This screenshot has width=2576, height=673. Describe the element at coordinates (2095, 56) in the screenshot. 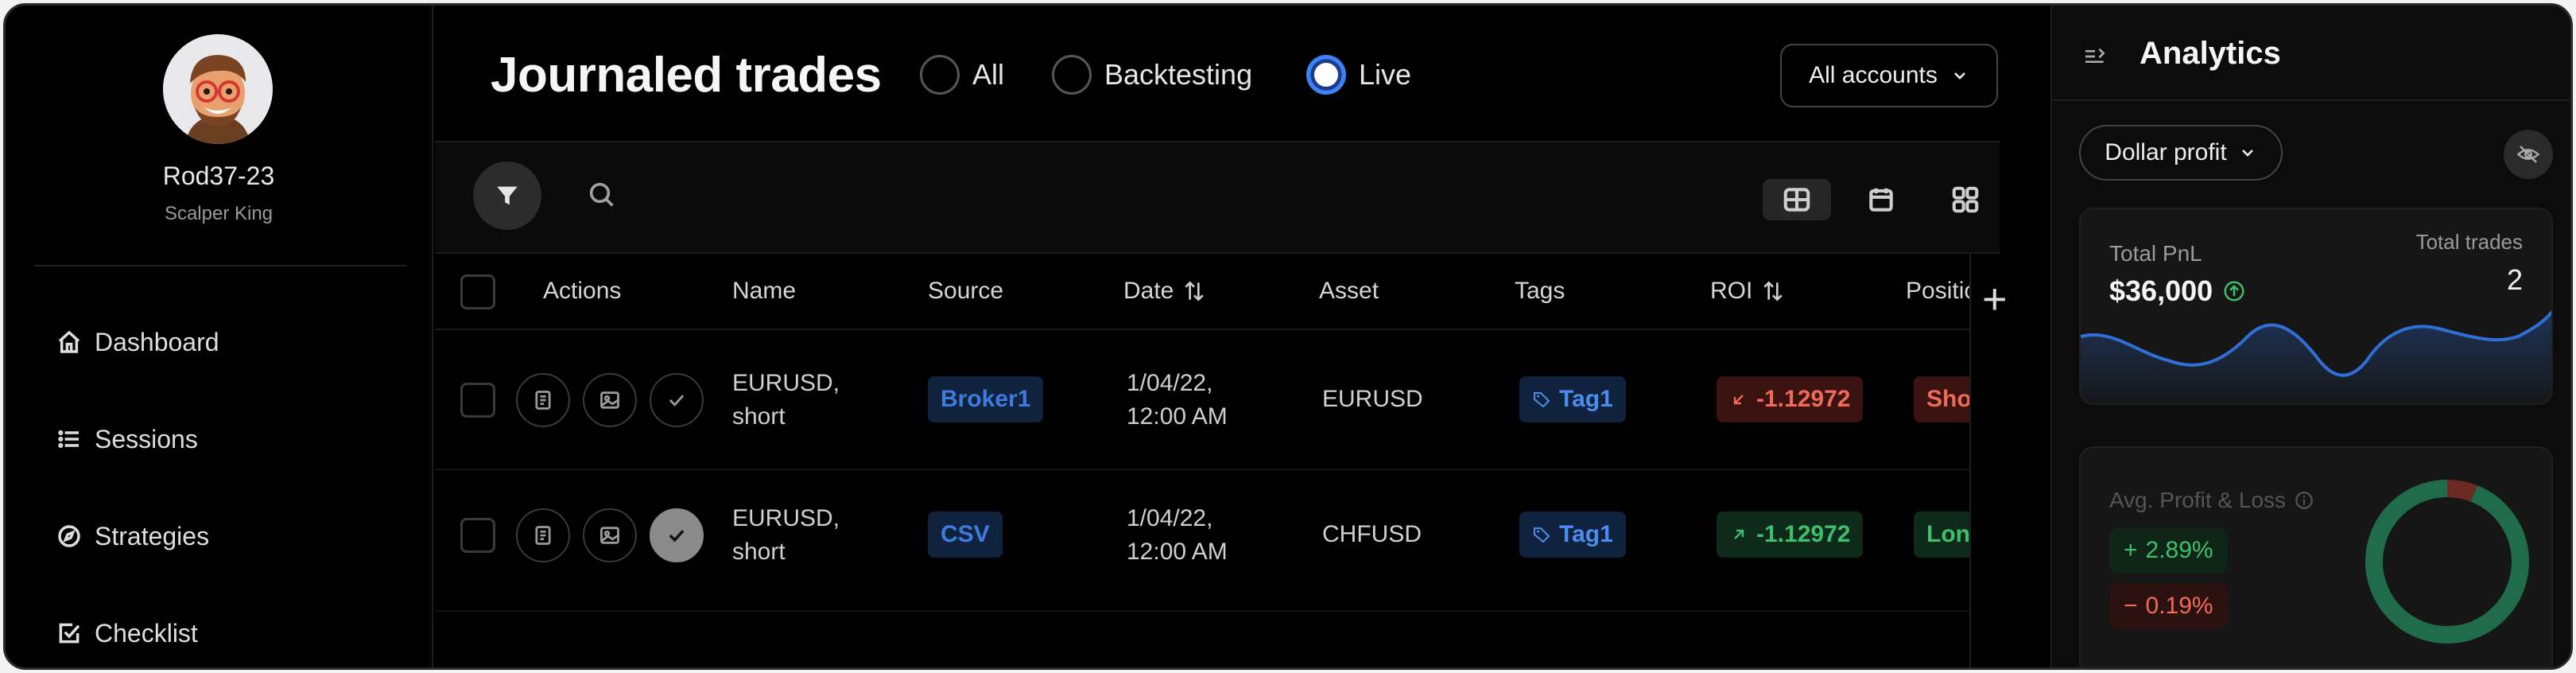

I see `collapse-panel-icon` at that location.